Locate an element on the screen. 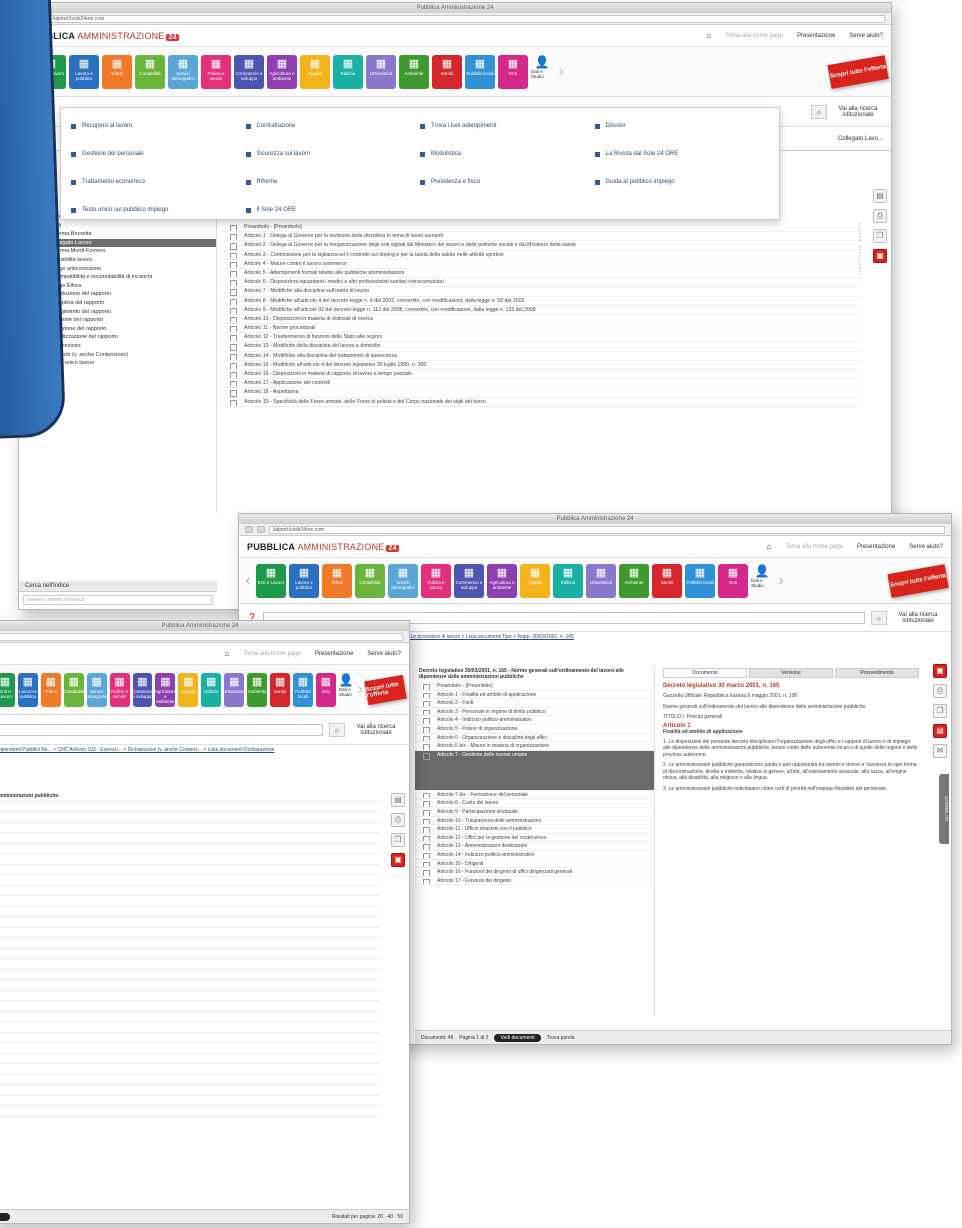 This screenshot has height=1228, width=962. index-search-input: Inserire i termini di ricerca is located at coordinates (118, 600).